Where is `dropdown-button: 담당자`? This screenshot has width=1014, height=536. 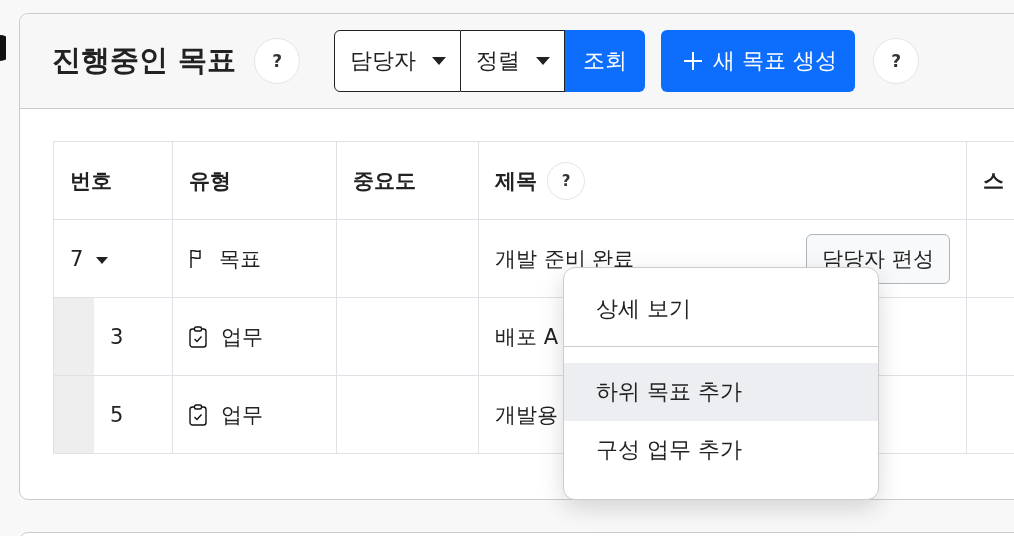
dropdown-button: 담당자 is located at coordinates (398, 61).